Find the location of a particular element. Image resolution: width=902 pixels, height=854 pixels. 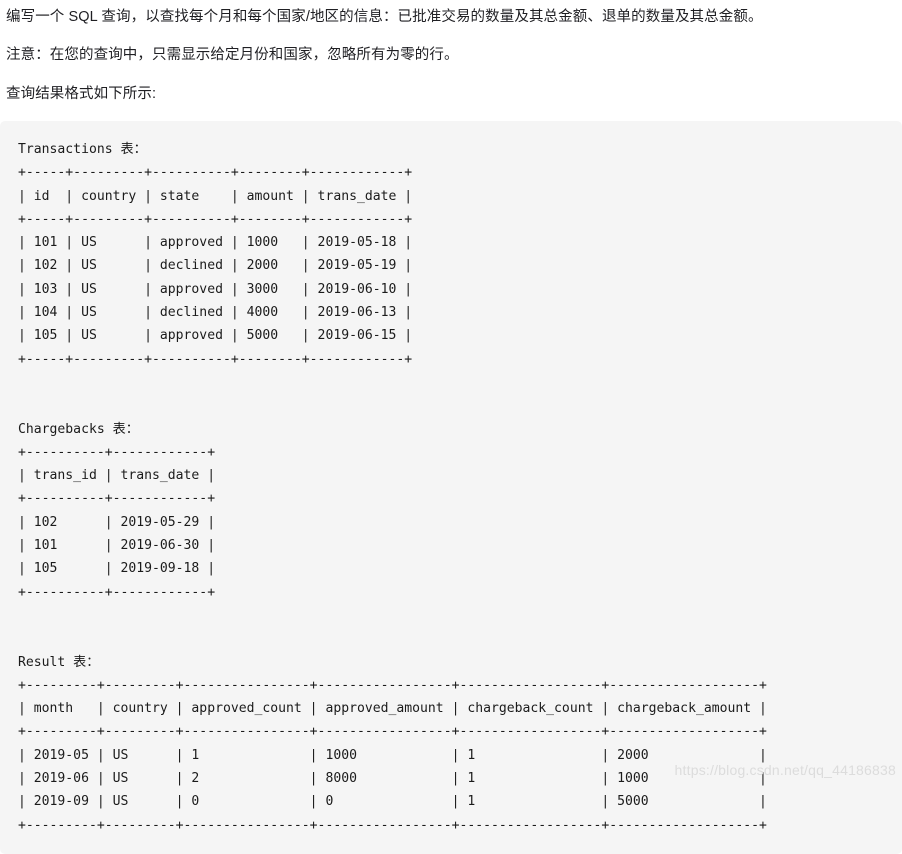

result-format-paragraph: 查询结果格式如下所示: is located at coordinates (81, 94).